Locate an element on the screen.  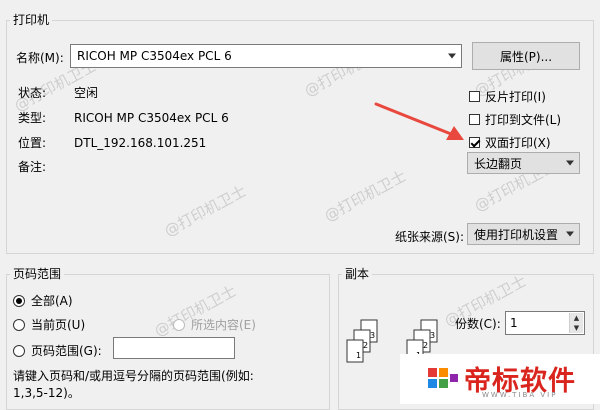
brand-mark-icon is located at coordinates (443, 378).